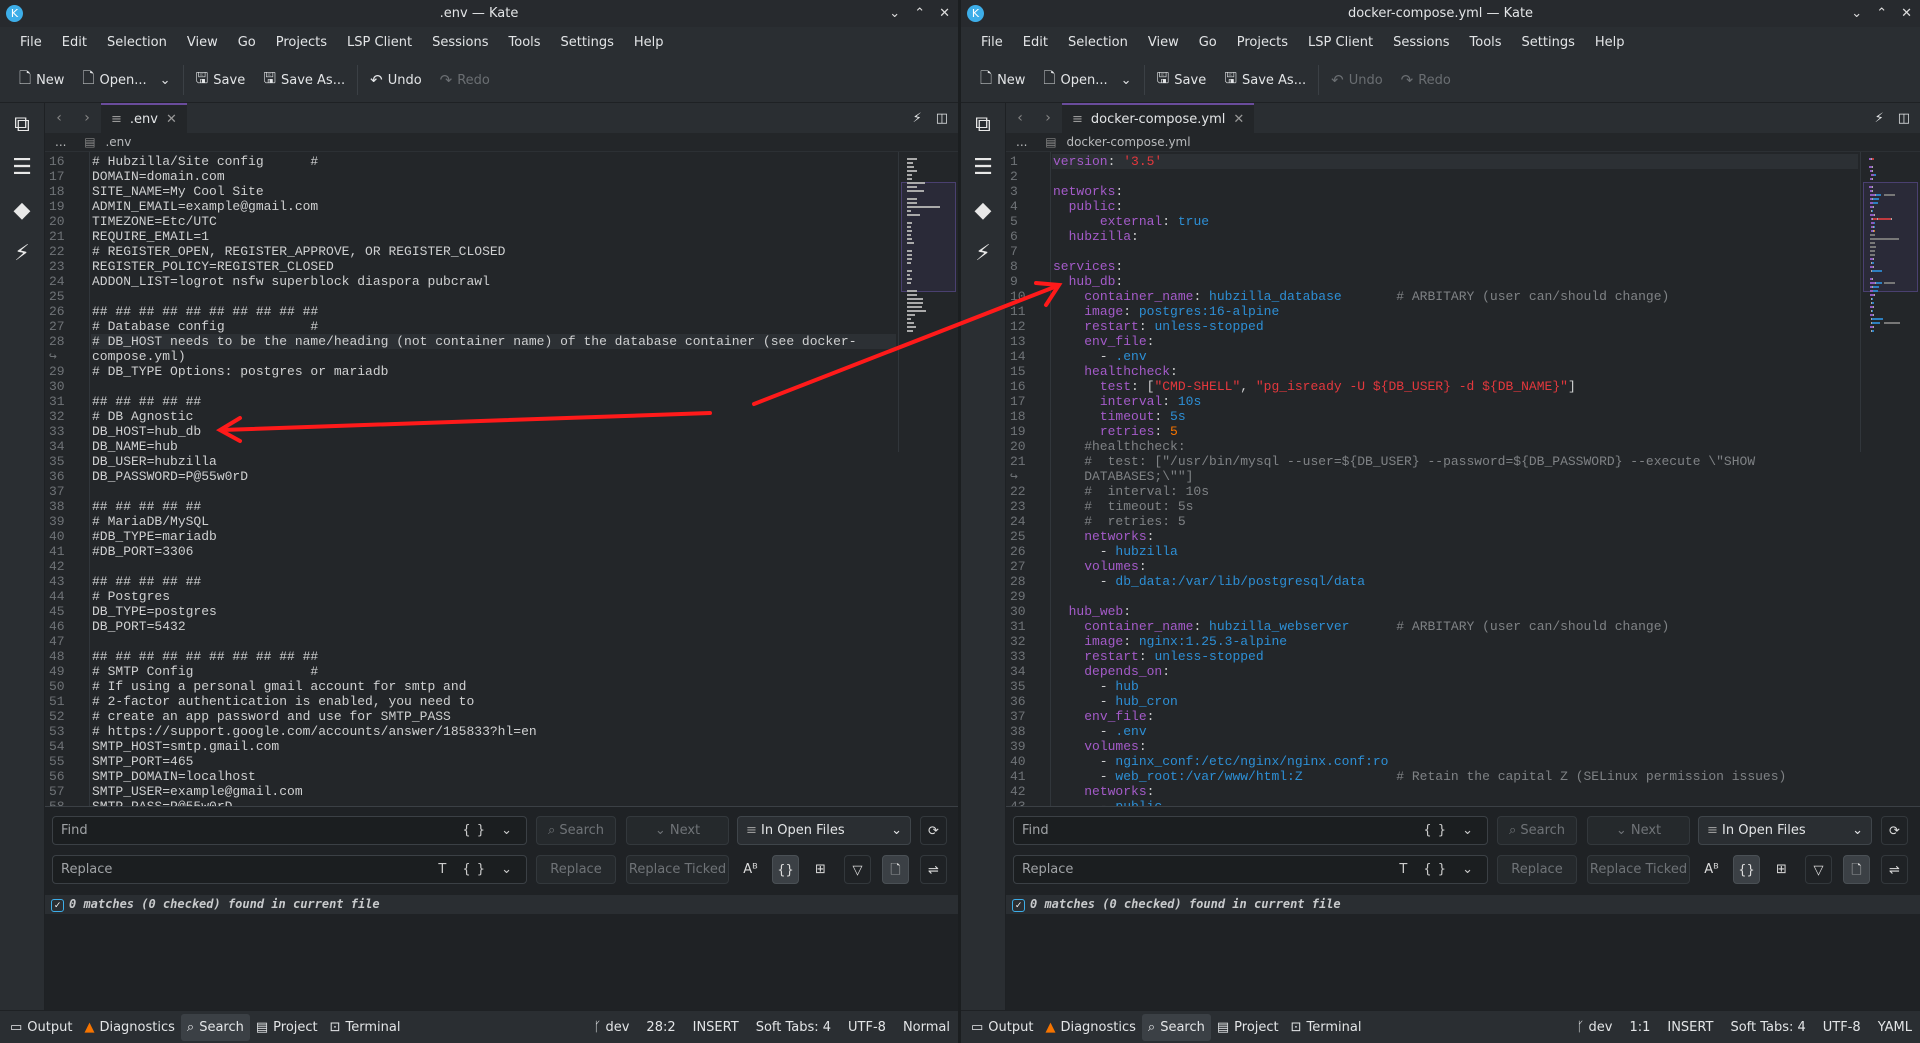 This screenshot has width=1920, height=1043. I want to click on code-line: 23 REGISTER_POLICY=REGISTER_CLOSED, so click(472, 266).